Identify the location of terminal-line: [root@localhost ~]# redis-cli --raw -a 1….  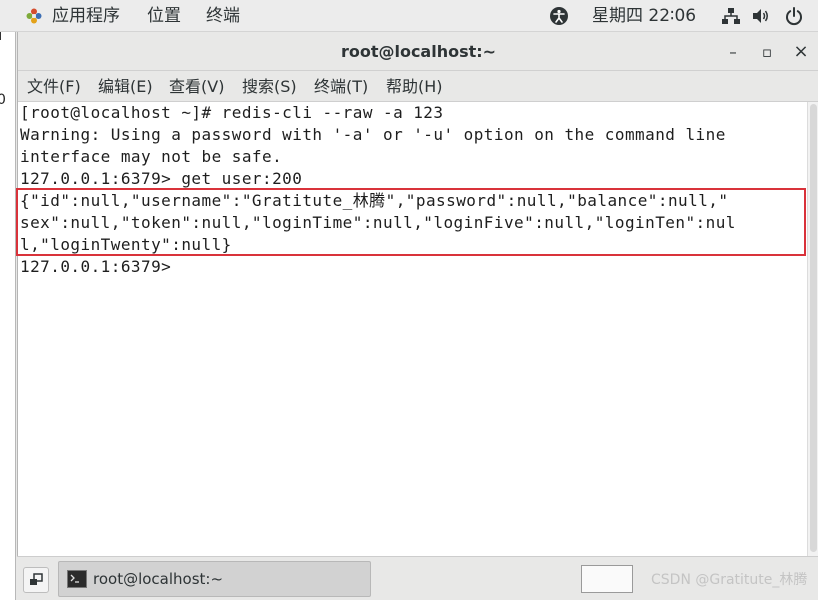
(232, 112).